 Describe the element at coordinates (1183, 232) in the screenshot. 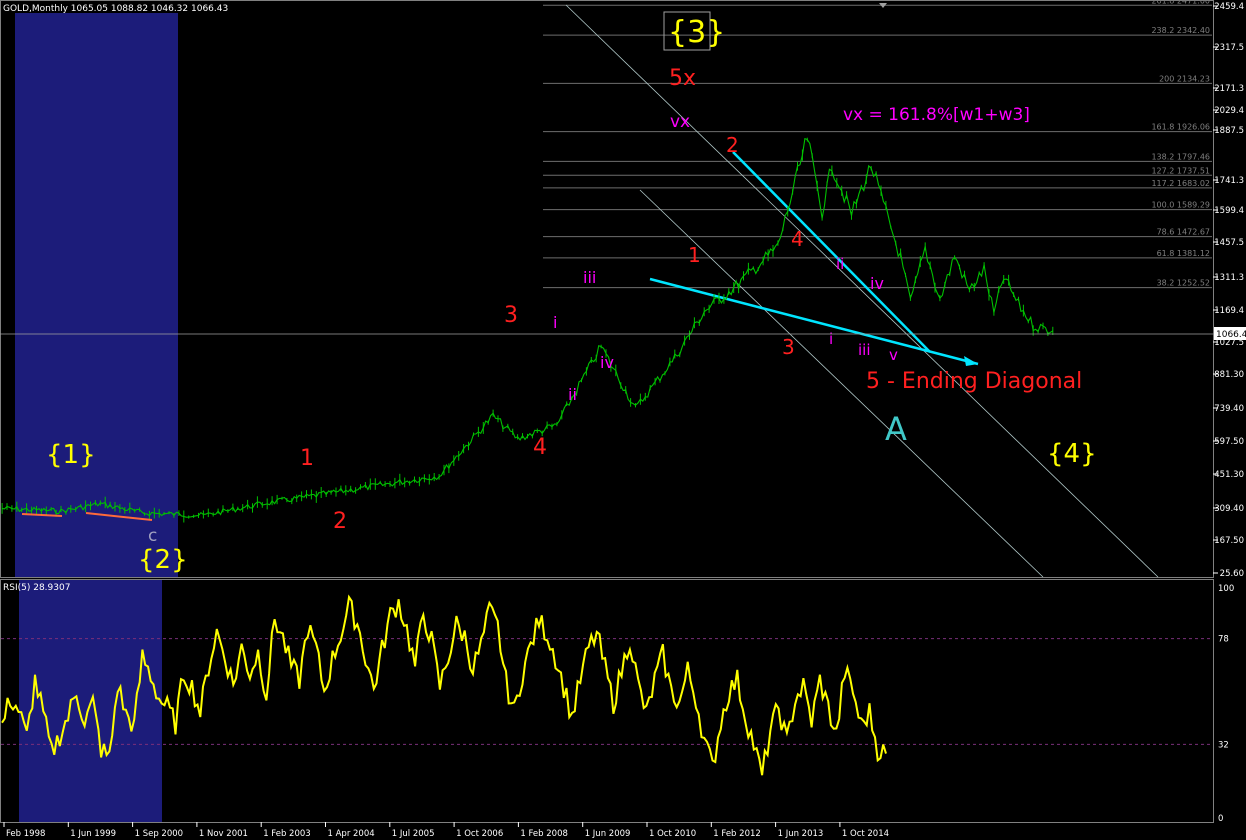

I see `fib-level-label: 78.6 1472.67` at that location.